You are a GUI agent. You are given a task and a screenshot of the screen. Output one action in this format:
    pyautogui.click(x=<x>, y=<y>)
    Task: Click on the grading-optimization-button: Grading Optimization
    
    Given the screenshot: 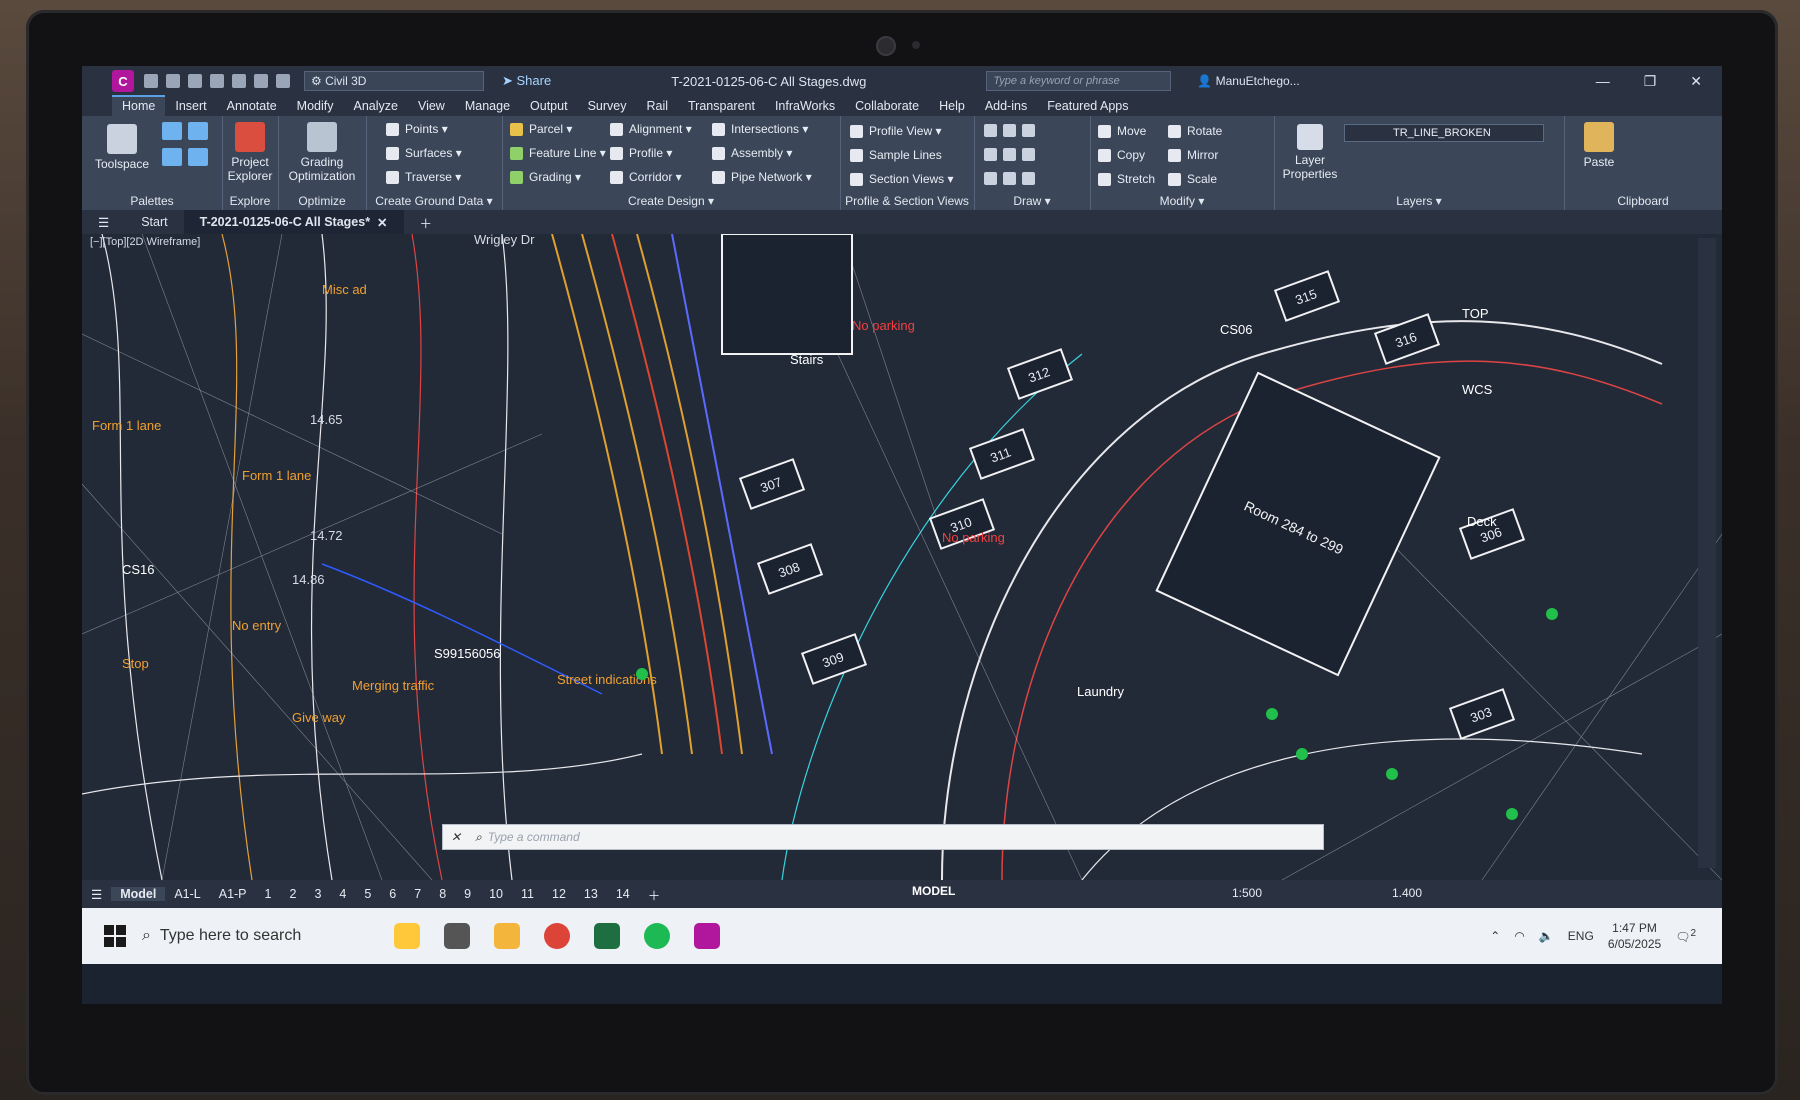 What is the action you would take?
    pyautogui.click(x=322, y=152)
    